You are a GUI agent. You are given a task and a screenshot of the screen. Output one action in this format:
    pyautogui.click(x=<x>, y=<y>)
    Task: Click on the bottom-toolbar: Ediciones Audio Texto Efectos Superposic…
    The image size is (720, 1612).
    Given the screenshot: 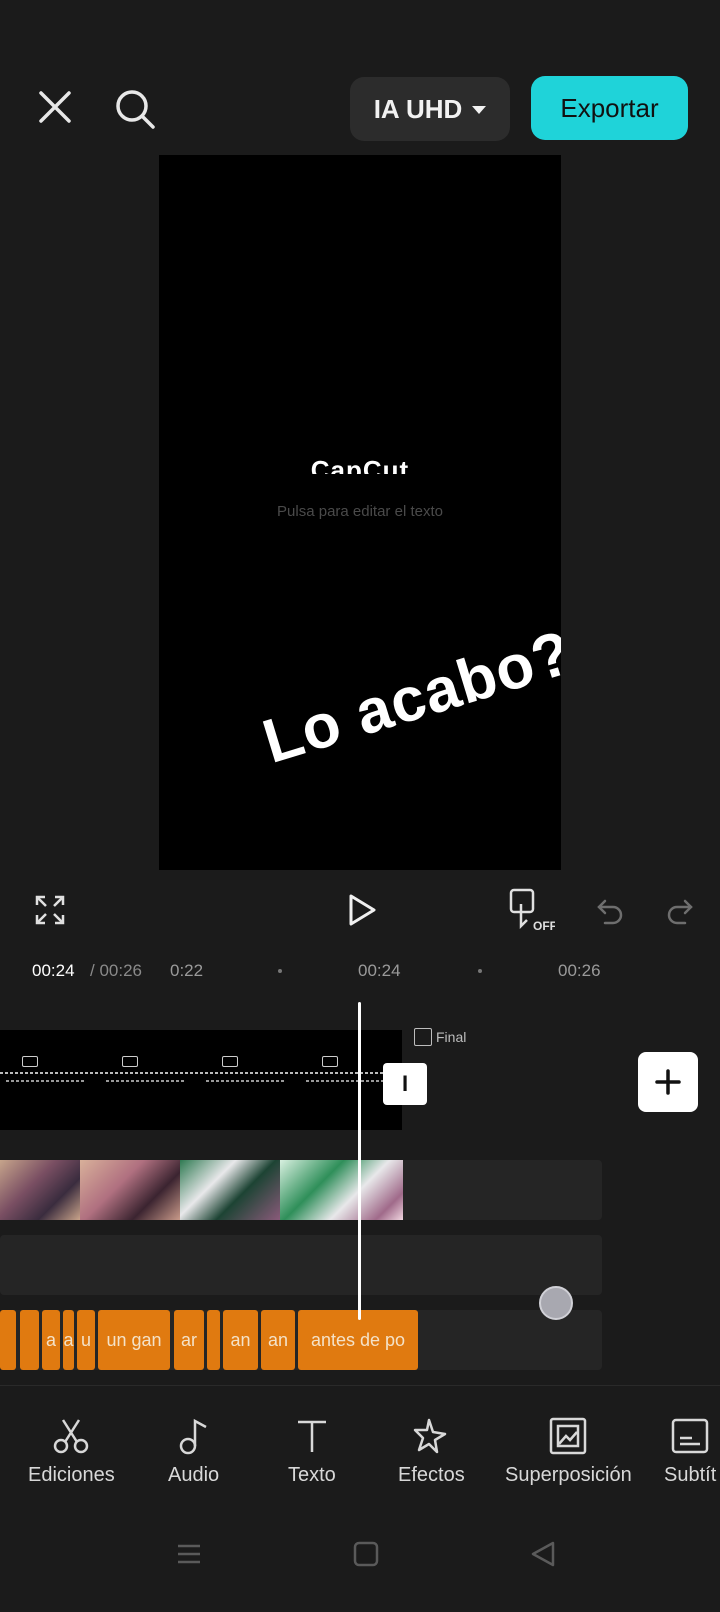 What is the action you would take?
    pyautogui.click(x=360, y=1445)
    